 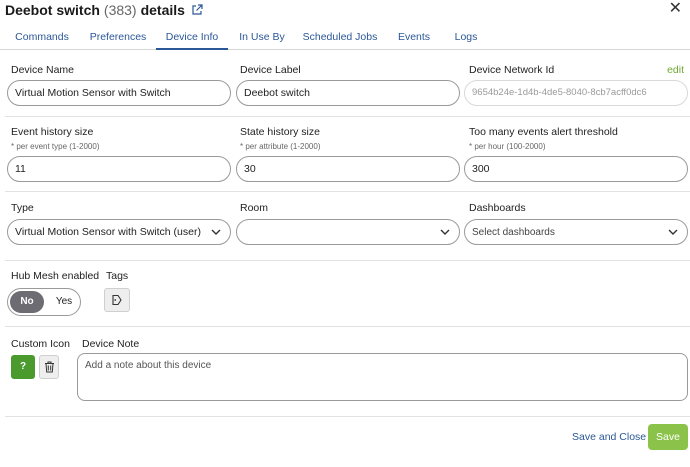 What do you see at coordinates (507, 146) in the screenshot?
I see `too-many-events-hint: * per hour (100-2000)` at bounding box center [507, 146].